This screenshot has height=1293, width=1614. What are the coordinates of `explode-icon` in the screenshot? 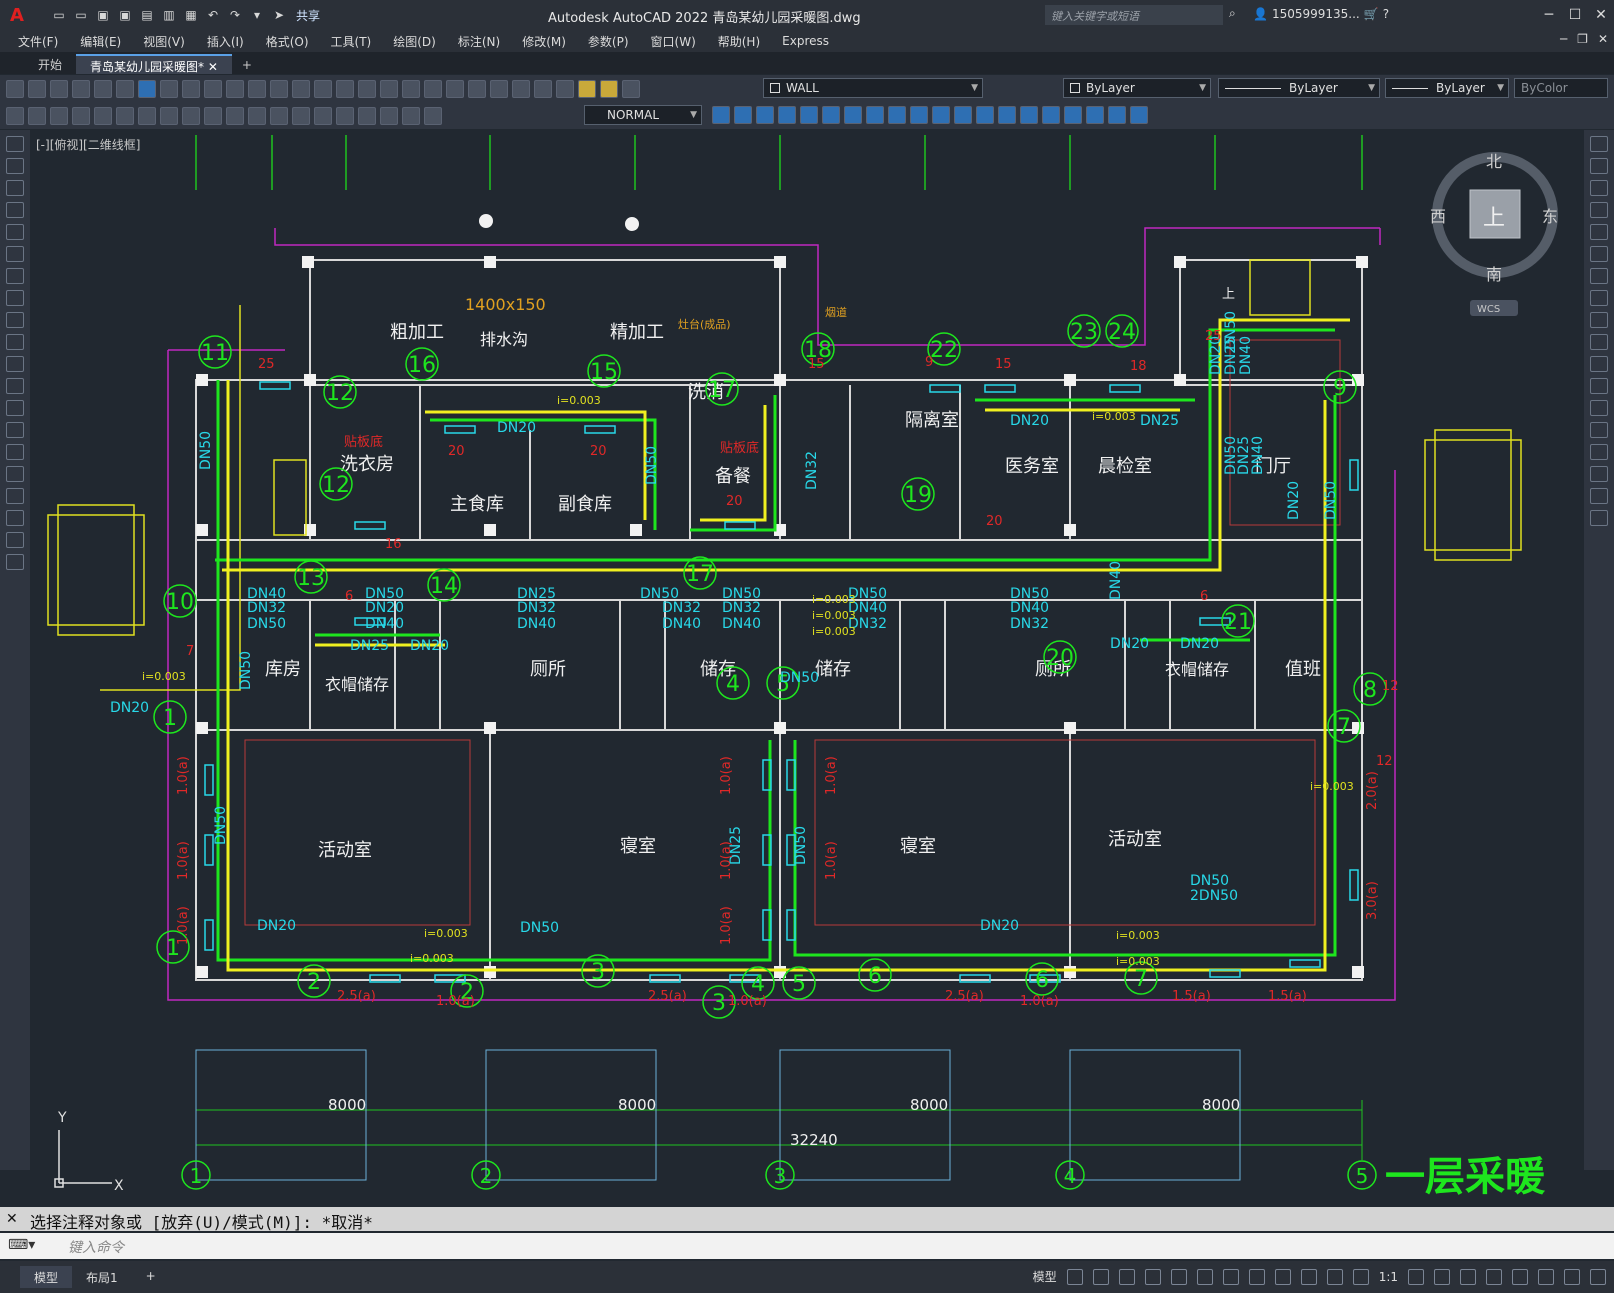 It's located at (1029, 115).